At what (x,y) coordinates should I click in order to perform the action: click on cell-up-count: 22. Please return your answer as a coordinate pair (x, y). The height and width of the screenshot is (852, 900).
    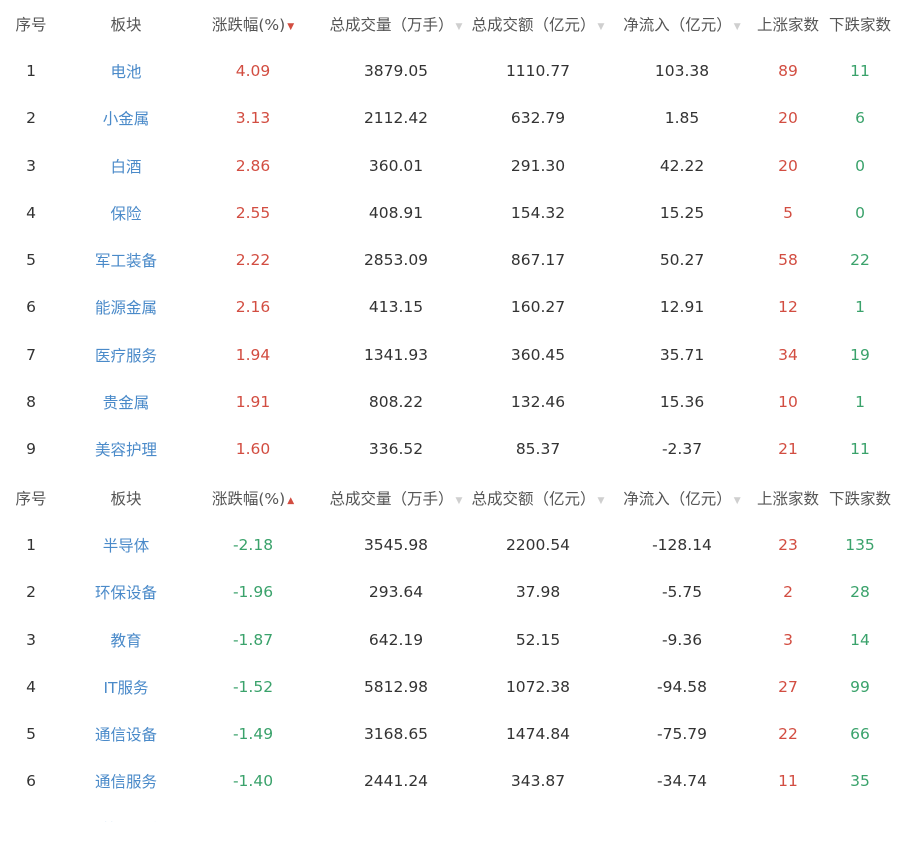
    Looking at the image, I should click on (788, 734).